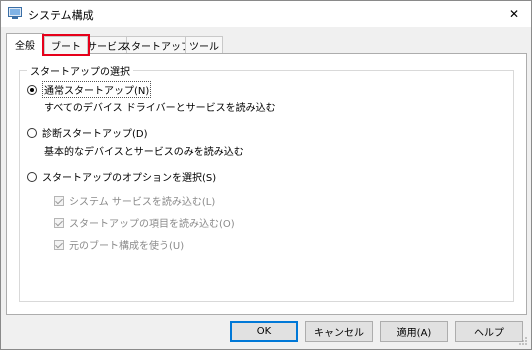 Image resolution: width=532 pixels, height=350 pixels. Describe the element at coordinates (15, 13) in the screenshot. I see `msconfig-icon` at that location.